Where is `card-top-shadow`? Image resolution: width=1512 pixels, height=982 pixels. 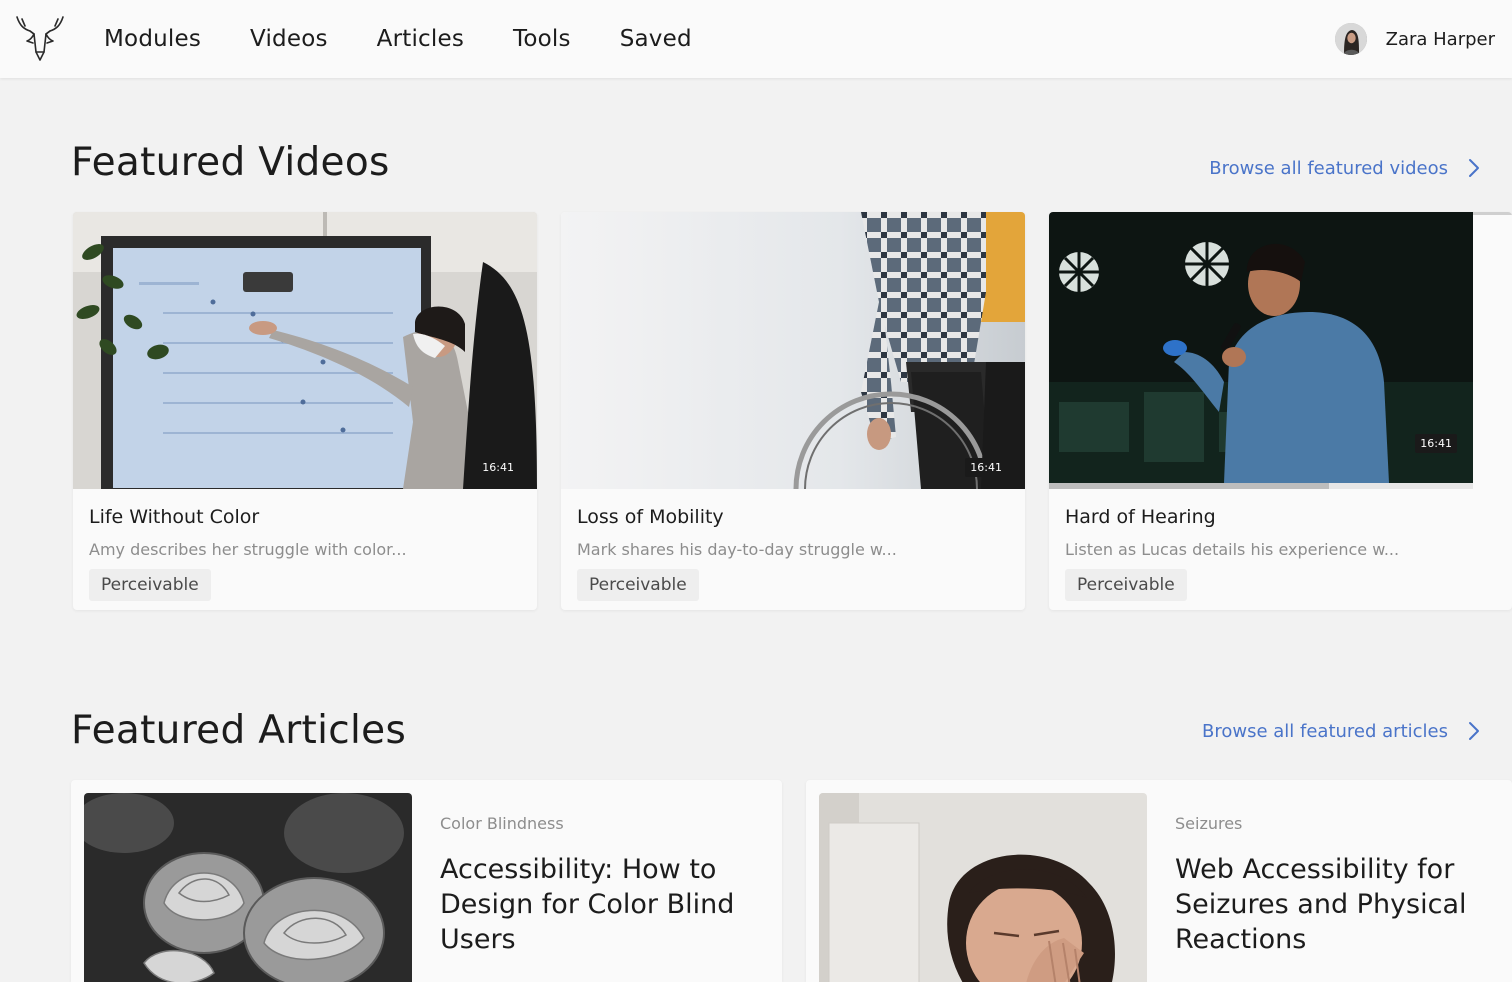
card-top-shadow is located at coordinates (1492, 213).